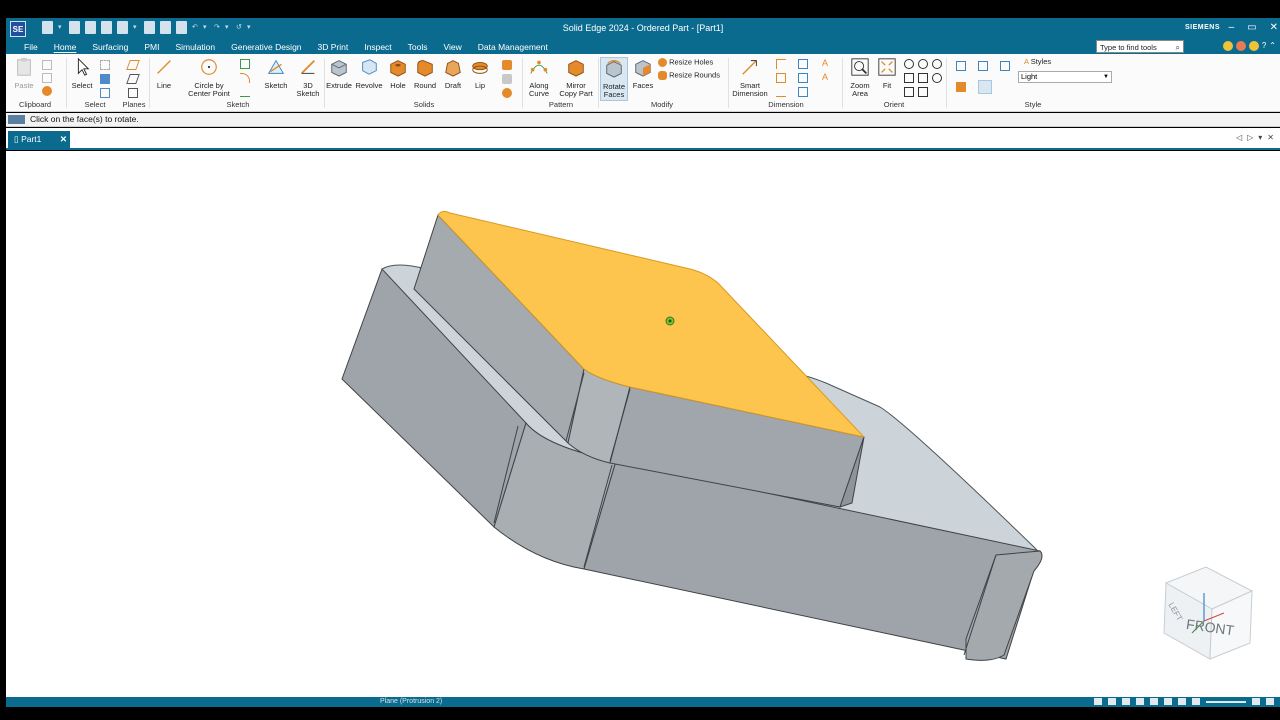 This screenshot has height=720, width=1280. I want to click on faces-button: Faces, so click(643, 73).